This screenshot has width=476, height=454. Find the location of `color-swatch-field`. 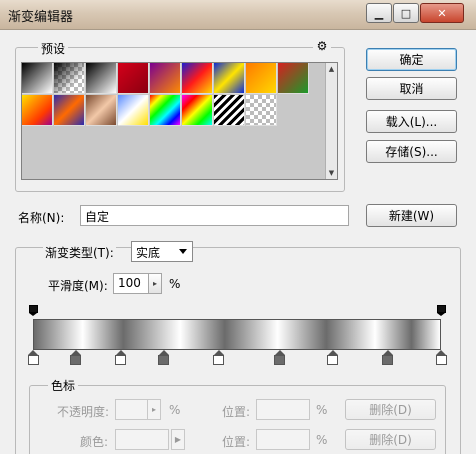

color-swatch-field is located at coordinates (142, 439).